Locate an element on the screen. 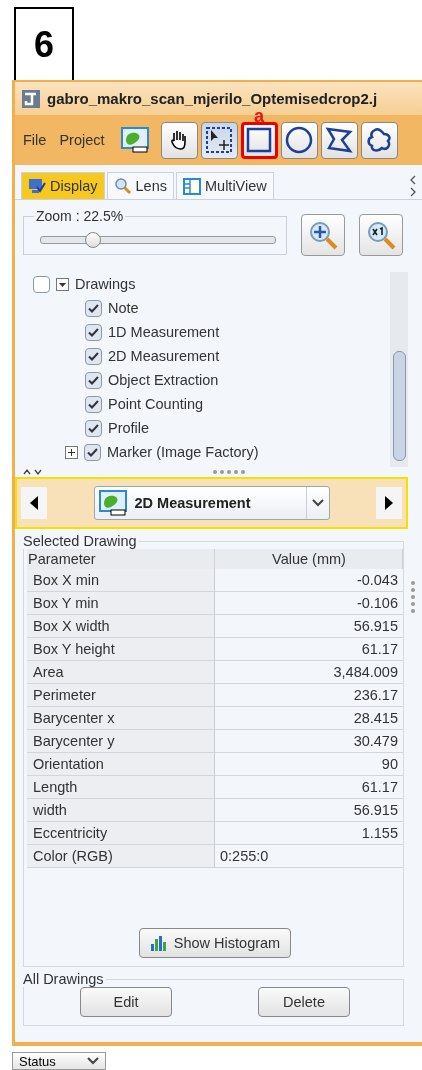  zoom-fit-button is located at coordinates (323, 235).